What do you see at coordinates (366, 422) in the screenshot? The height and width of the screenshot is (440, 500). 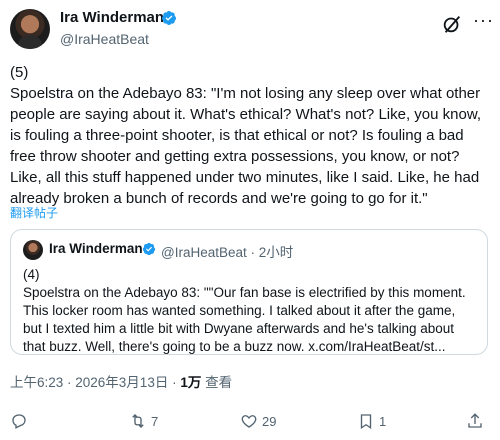 I see `bookmark-icon` at bounding box center [366, 422].